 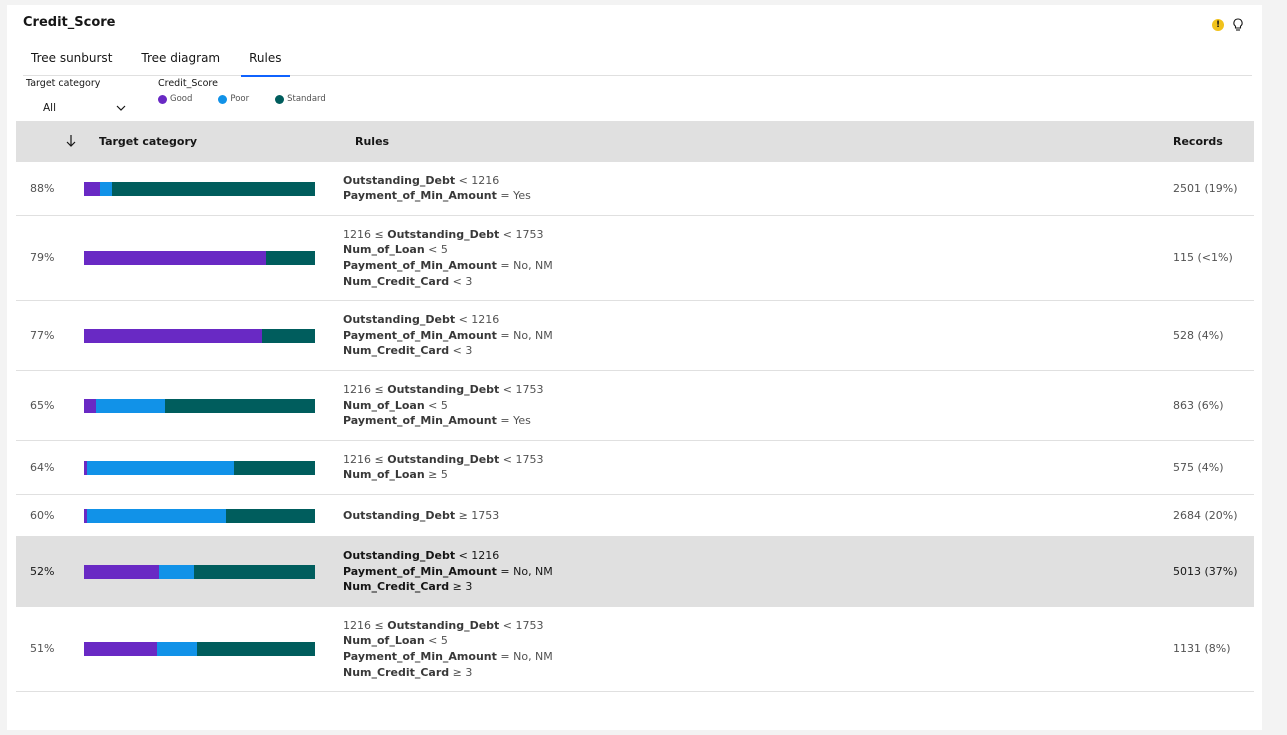 What do you see at coordinates (240, 99) in the screenshot?
I see `legend-label: Poor` at bounding box center [240, 99].